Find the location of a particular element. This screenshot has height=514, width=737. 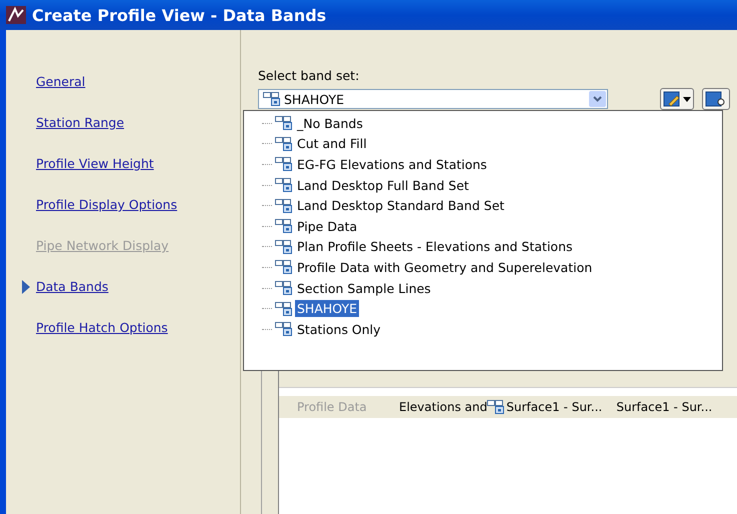

app-icon is located at coordinates (16, 15).